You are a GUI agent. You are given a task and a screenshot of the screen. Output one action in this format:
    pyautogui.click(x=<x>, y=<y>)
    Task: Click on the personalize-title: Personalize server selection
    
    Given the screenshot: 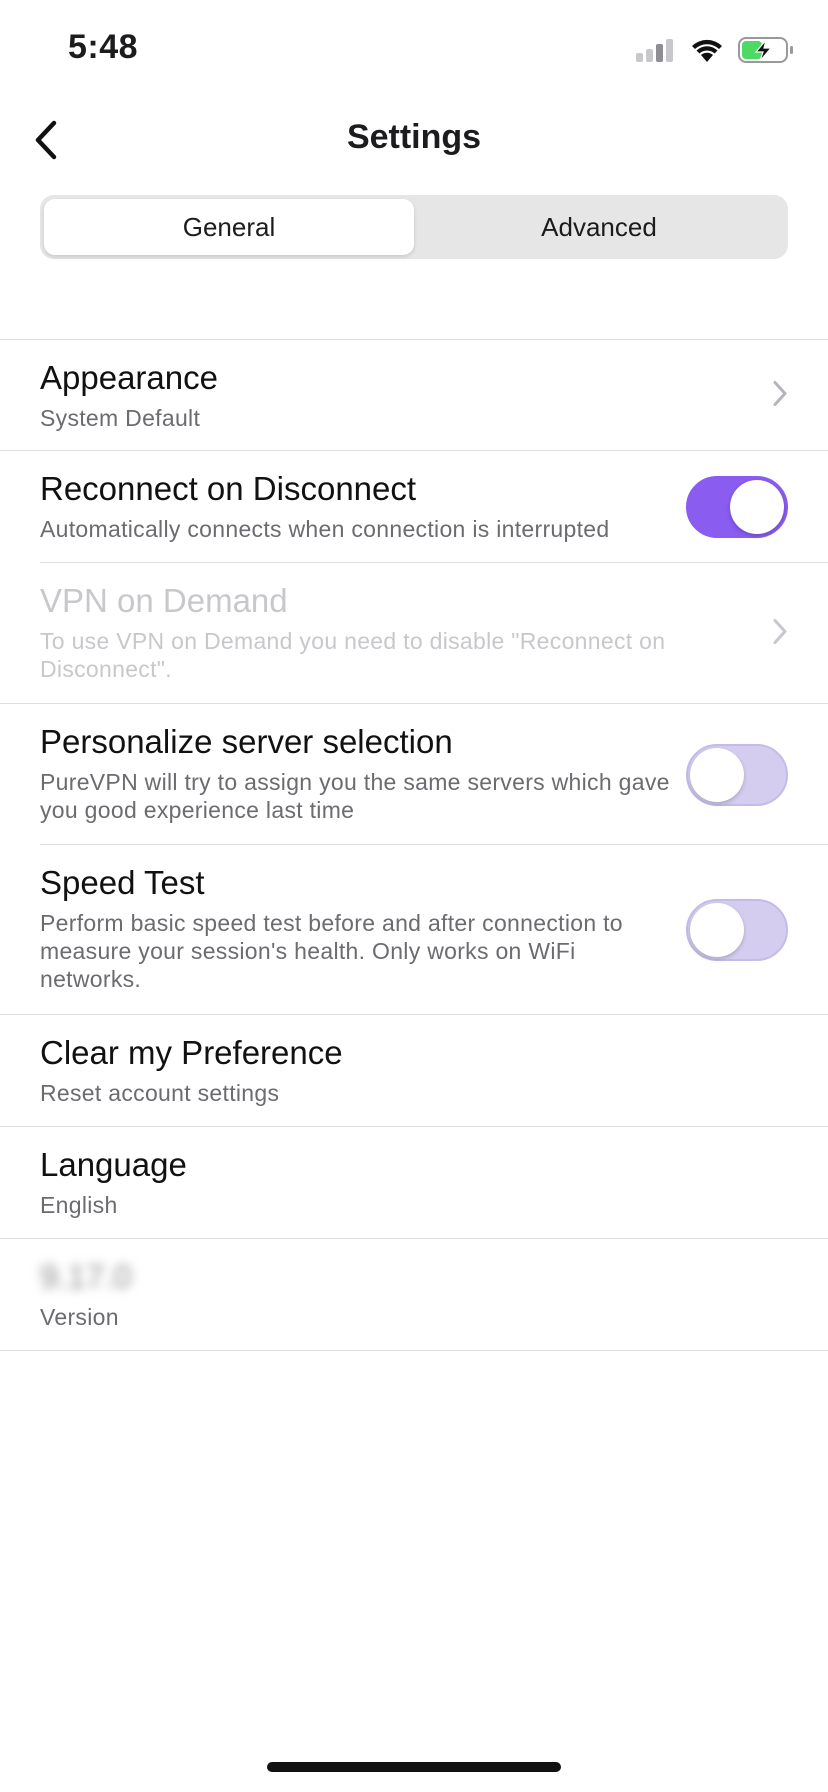 What is the action you would take?
    pyautogui.click(x=246, y=741)
    